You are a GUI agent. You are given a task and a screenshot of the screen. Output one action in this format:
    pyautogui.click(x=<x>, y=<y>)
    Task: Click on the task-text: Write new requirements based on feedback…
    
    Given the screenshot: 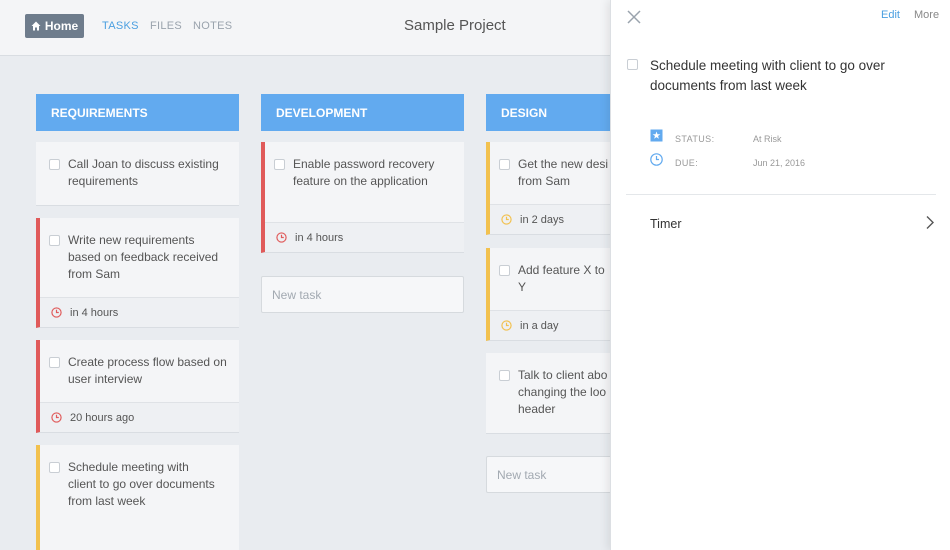 What is the action you would take?
    pyautogui.click(x=143, y=257)
    